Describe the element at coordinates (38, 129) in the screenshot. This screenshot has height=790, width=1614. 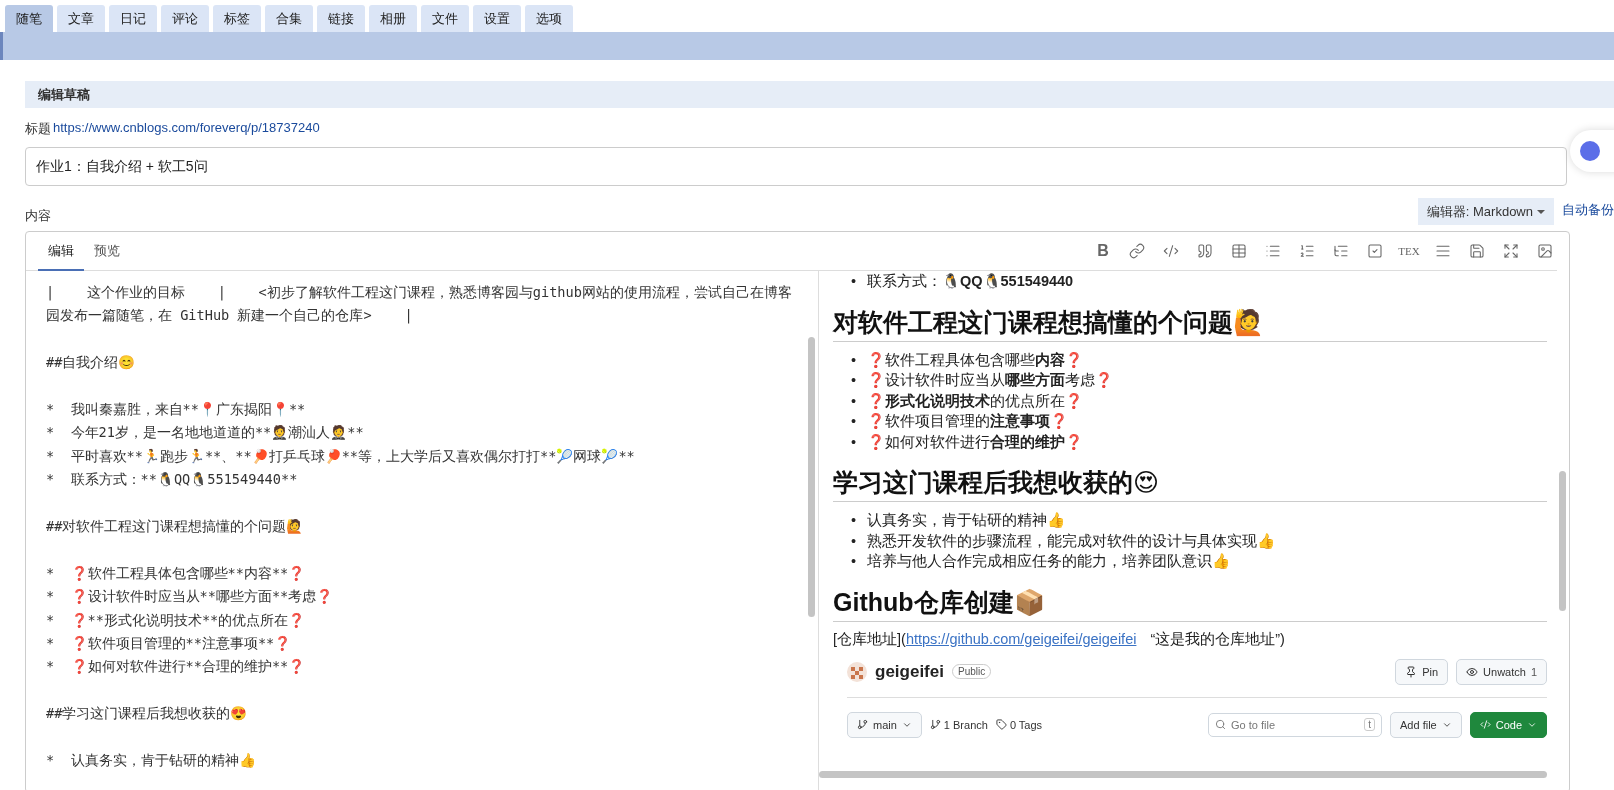
I see `title-label: 标题` at that location.